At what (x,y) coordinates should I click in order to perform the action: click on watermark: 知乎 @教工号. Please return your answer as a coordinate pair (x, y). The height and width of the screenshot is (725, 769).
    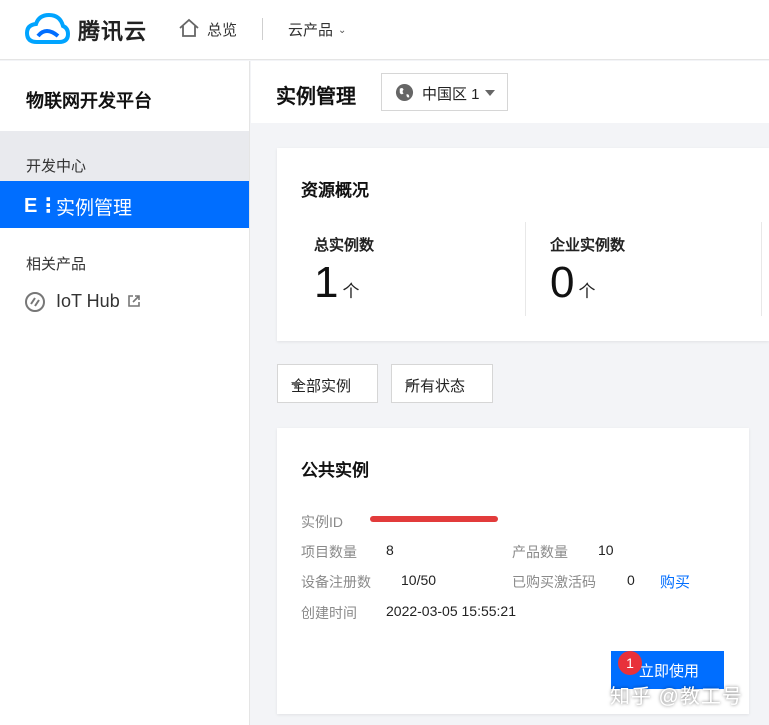
    Looking at the image, I should click on (676, 697).